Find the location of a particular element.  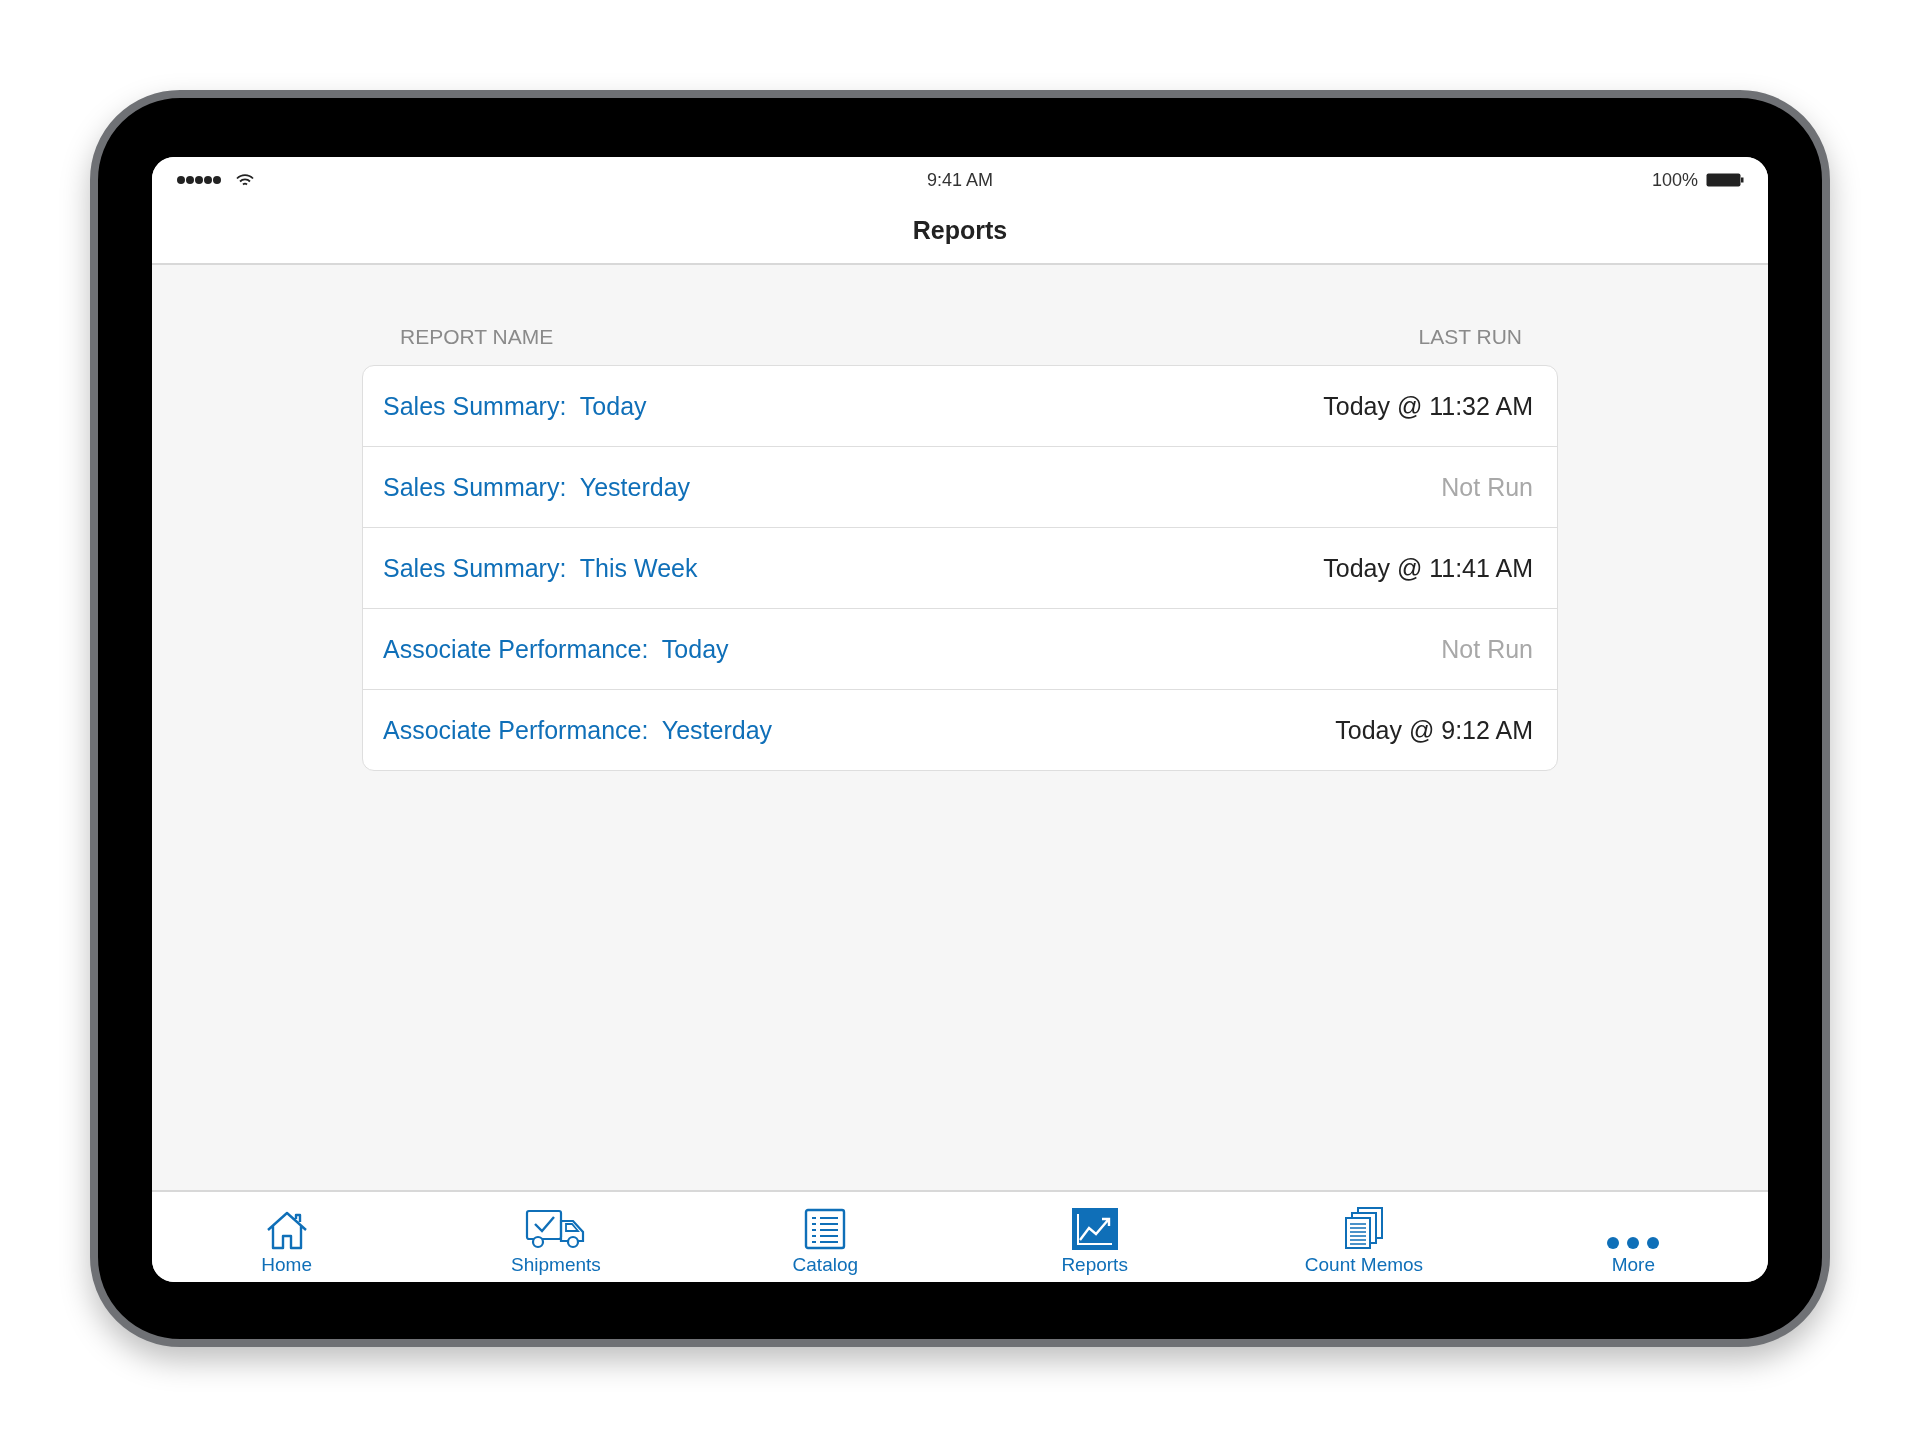

wifi-icon is located at coordinates (245, 180).